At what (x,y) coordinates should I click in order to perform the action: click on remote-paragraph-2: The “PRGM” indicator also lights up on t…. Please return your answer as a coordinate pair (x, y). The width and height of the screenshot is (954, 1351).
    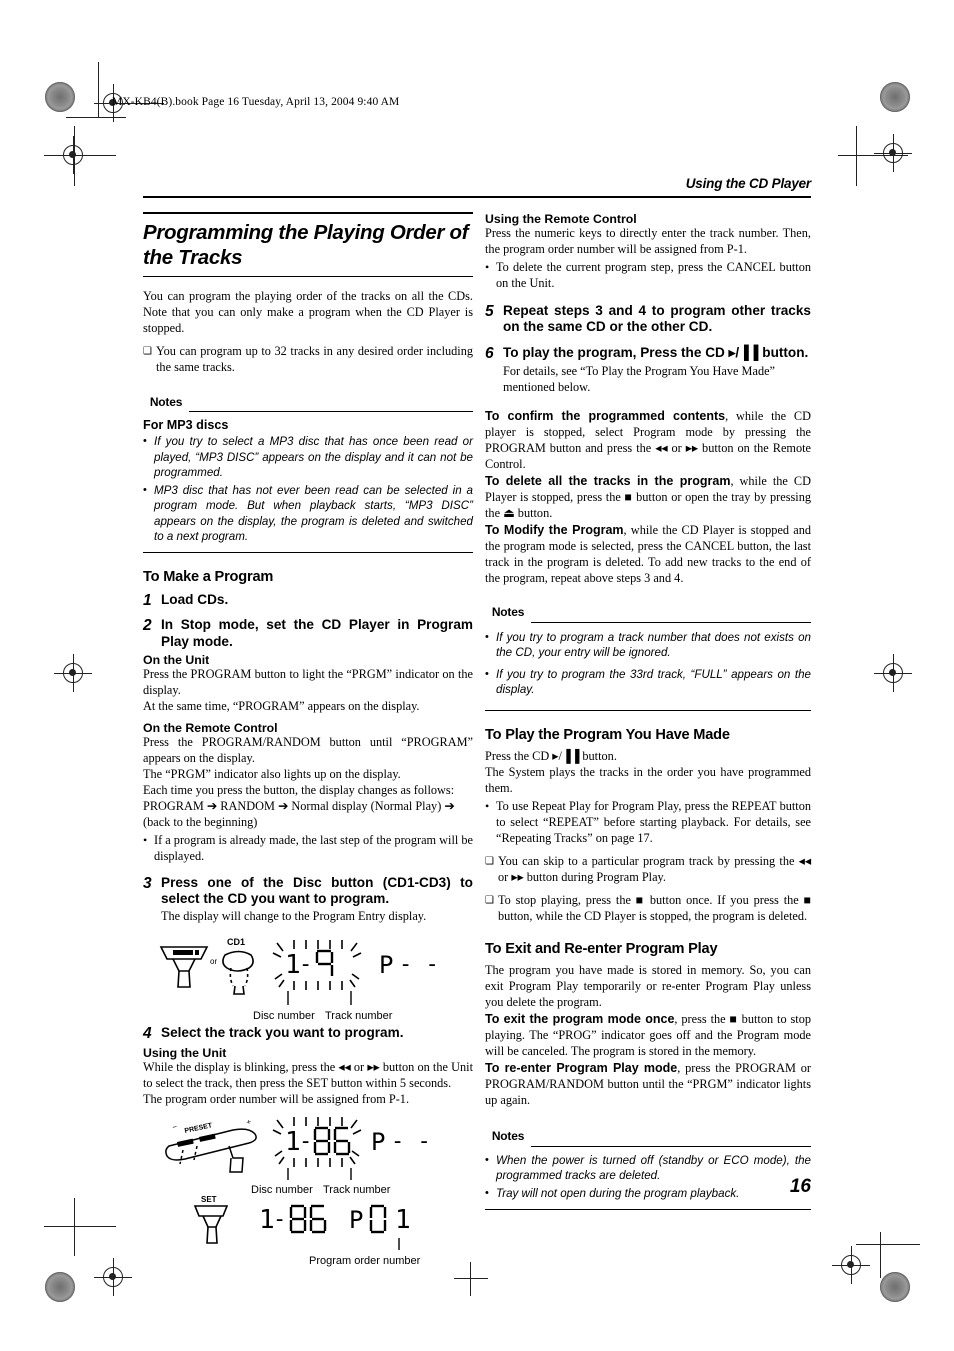
    Looking at the image, I should click on (272, 773).